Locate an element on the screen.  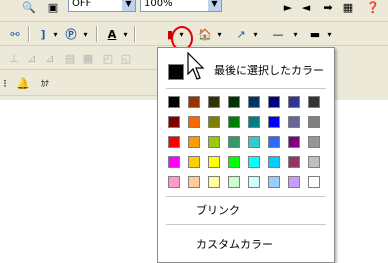
toggle-icon: ▣ is located at coordinates (53, 7).